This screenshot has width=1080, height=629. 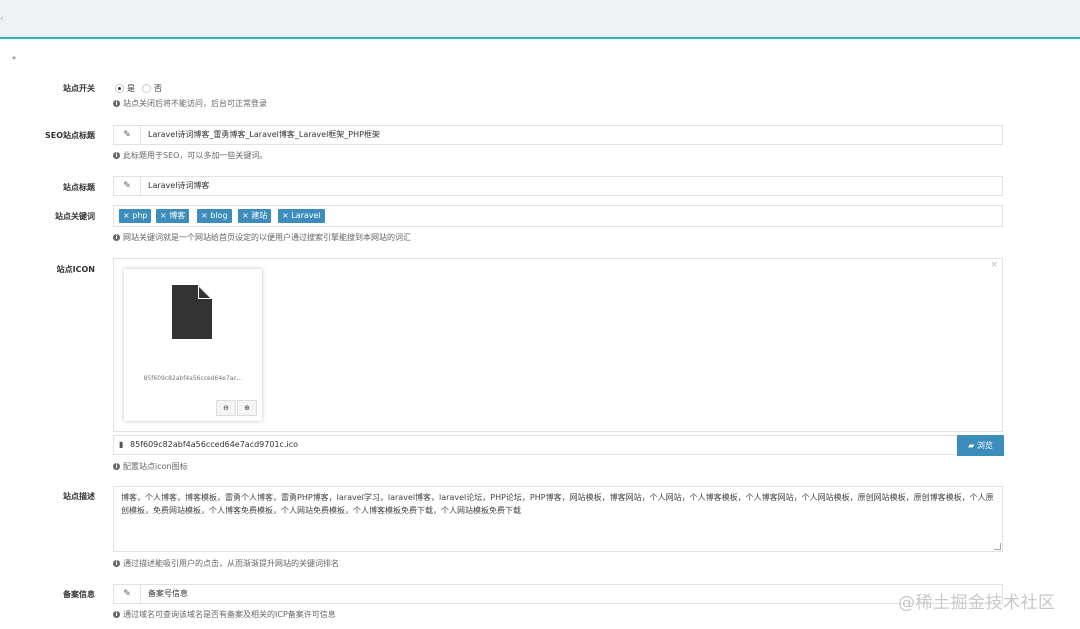 I want to click on keyword-tag: × blog, so click(x=214, y=216).